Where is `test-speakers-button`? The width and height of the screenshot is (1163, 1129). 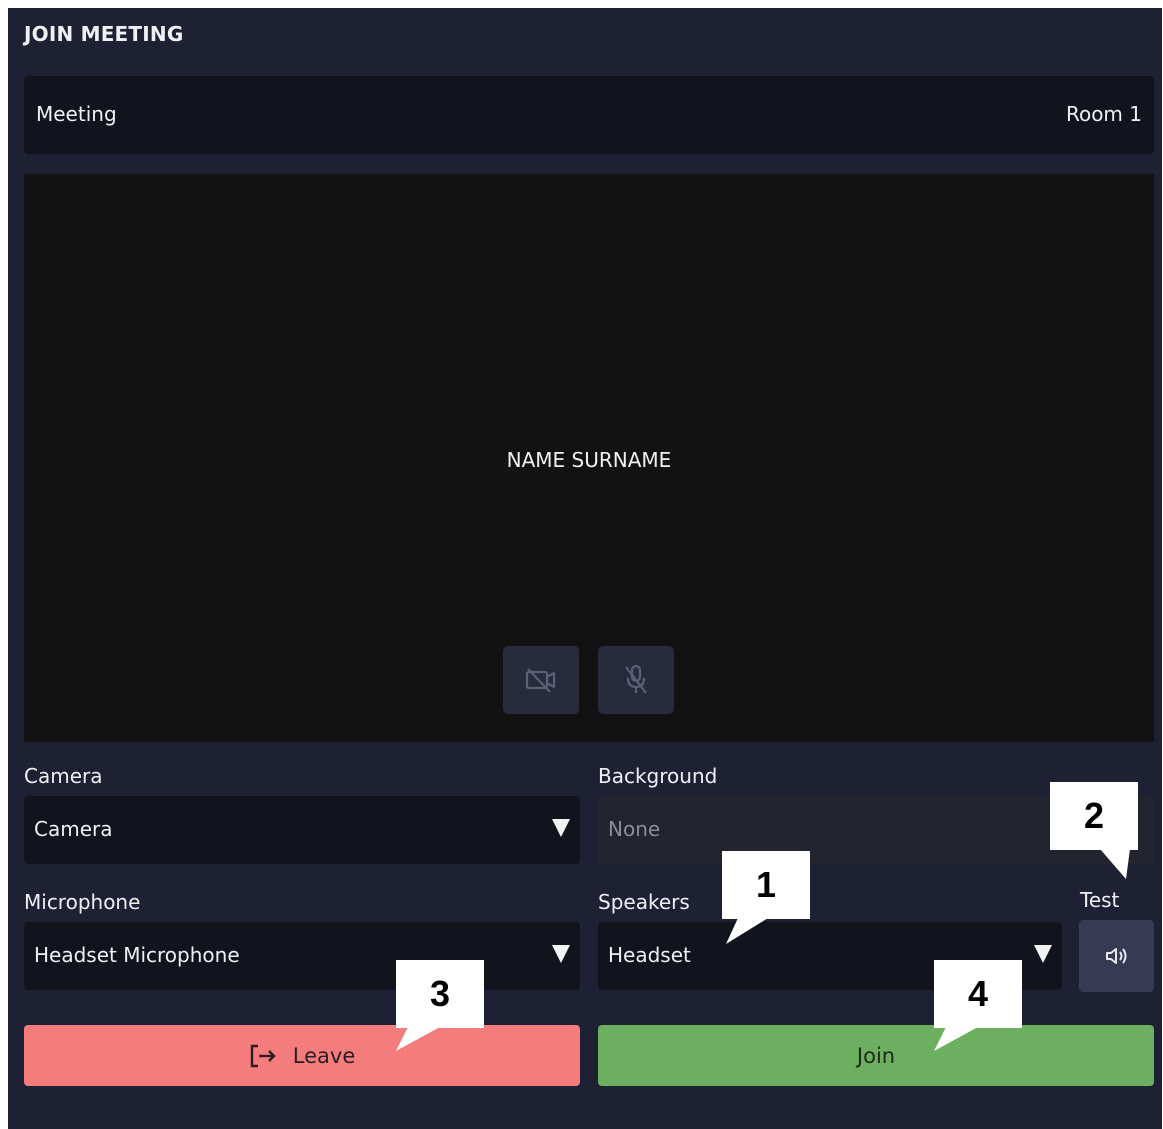 test-speakers-button is located at coordinates (1116, 956).